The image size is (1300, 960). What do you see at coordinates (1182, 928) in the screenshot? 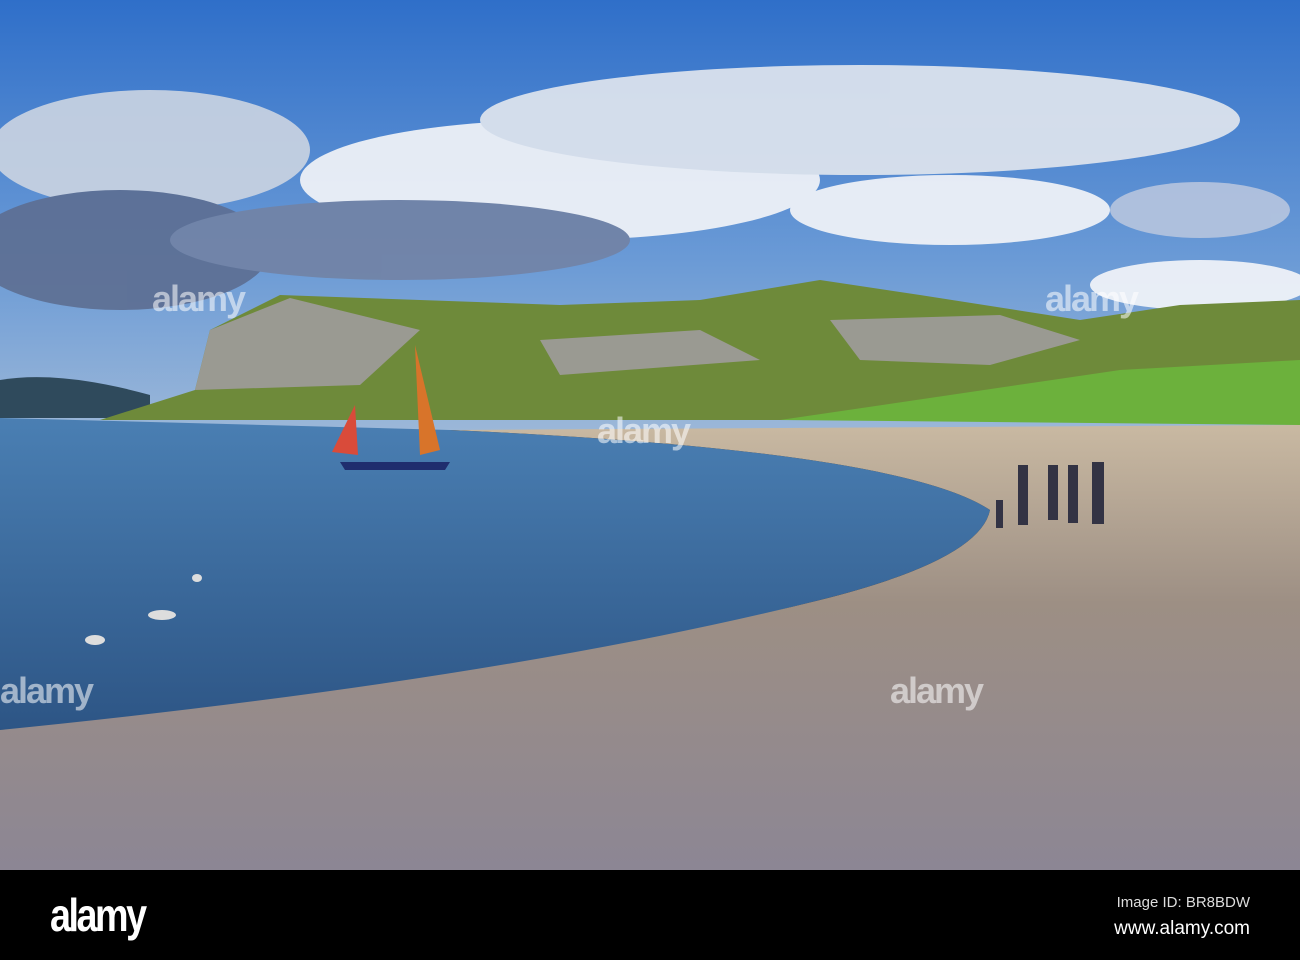
I see `site-url: www.alamy.com` at bounding box center [1182, 928].